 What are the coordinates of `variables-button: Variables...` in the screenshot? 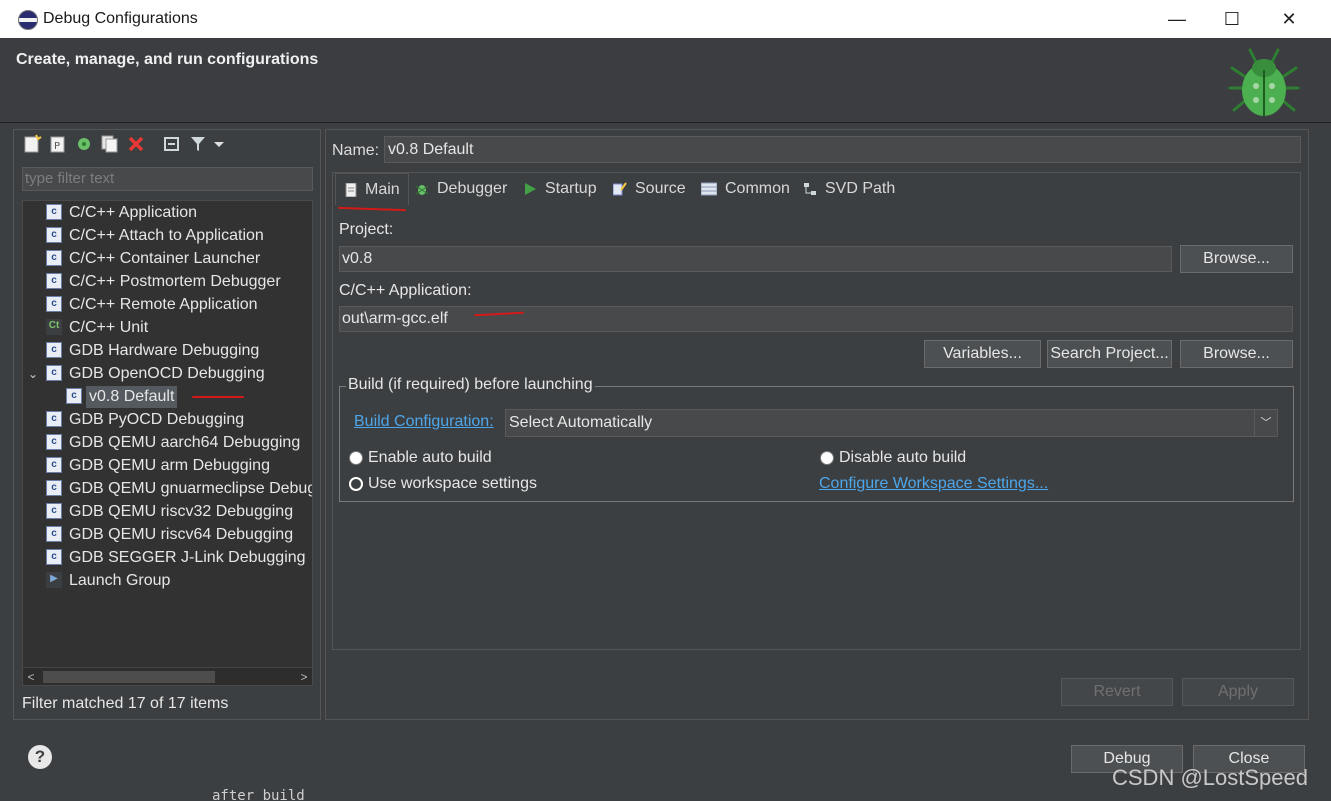 It's located at (982, 354).